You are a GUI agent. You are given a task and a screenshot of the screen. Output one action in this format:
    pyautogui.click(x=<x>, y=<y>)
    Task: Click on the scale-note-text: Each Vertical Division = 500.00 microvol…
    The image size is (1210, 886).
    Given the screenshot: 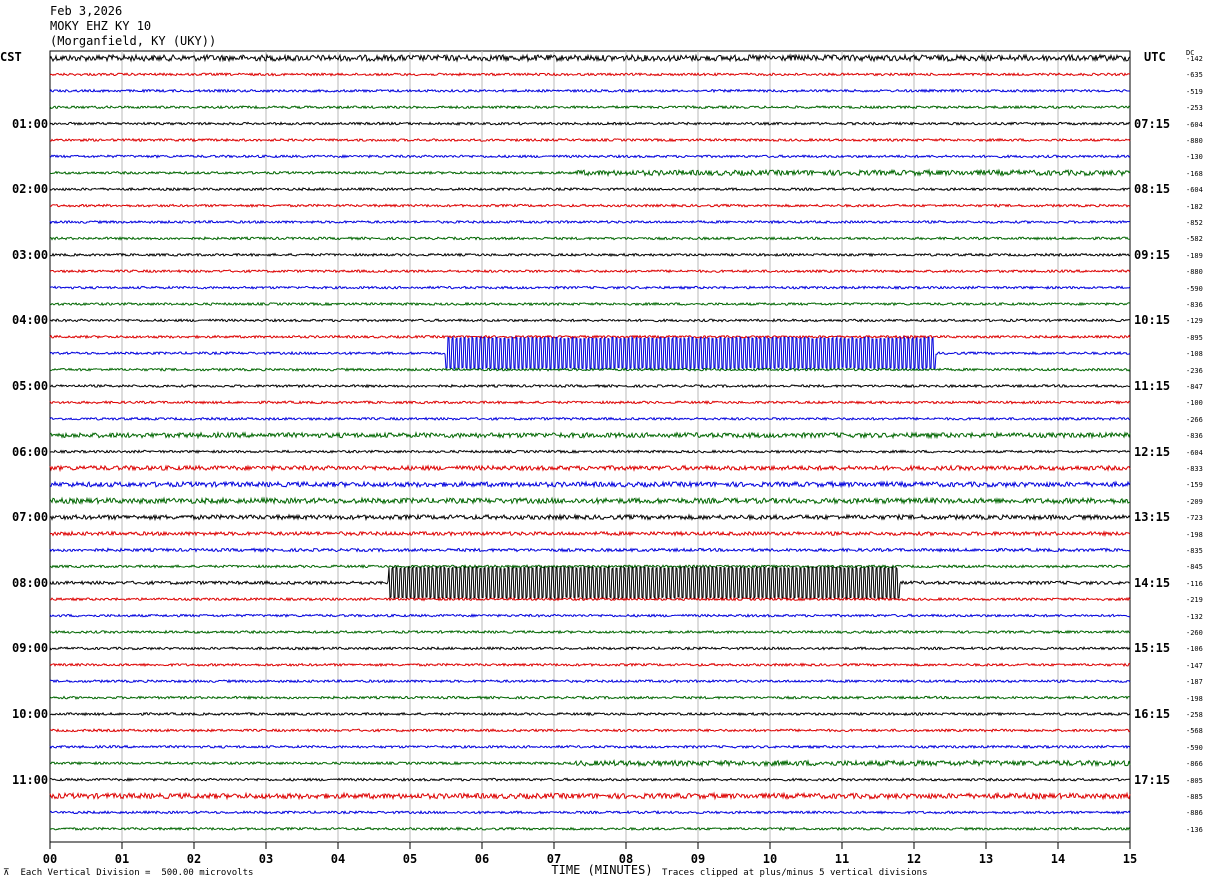 What is the action you would take?
    pyautogui.click(x=137, y=873)
    